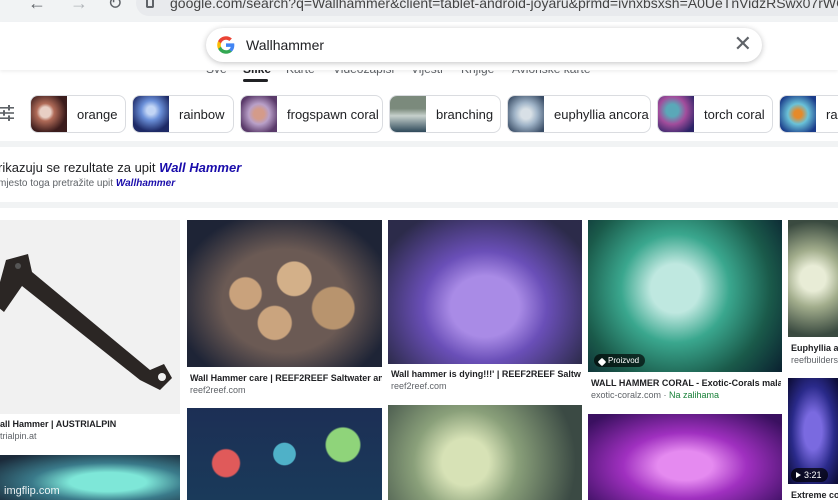 This screenshot has width=838, height=500. What do you see at coordinates (626, 395) in the screenshot?
I see `result-source: exotic-coralz.com` at bounding box center [626, 395].